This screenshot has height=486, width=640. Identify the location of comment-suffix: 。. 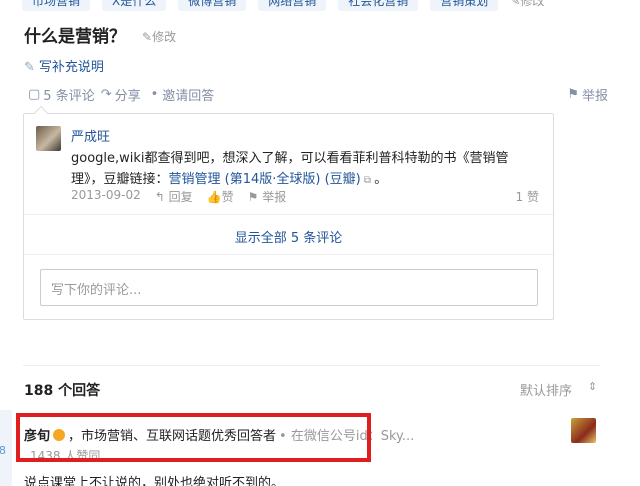
(381, 179).